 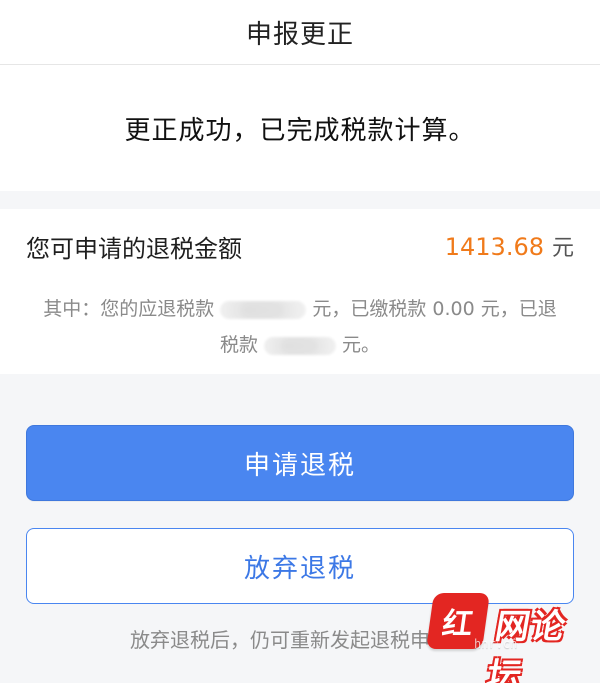 What do you see at coordinates (134, 248) in the screenshot?
I see `refund-label: 您可申请的退税金额` at bounding box center [134, 248].